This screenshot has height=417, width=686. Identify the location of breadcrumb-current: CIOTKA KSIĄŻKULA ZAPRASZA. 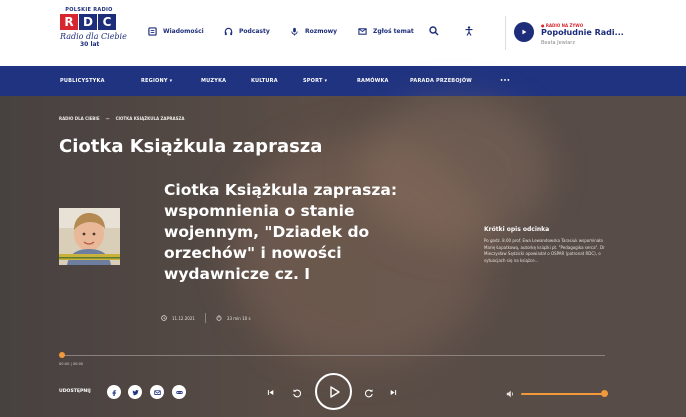
(150, 118).